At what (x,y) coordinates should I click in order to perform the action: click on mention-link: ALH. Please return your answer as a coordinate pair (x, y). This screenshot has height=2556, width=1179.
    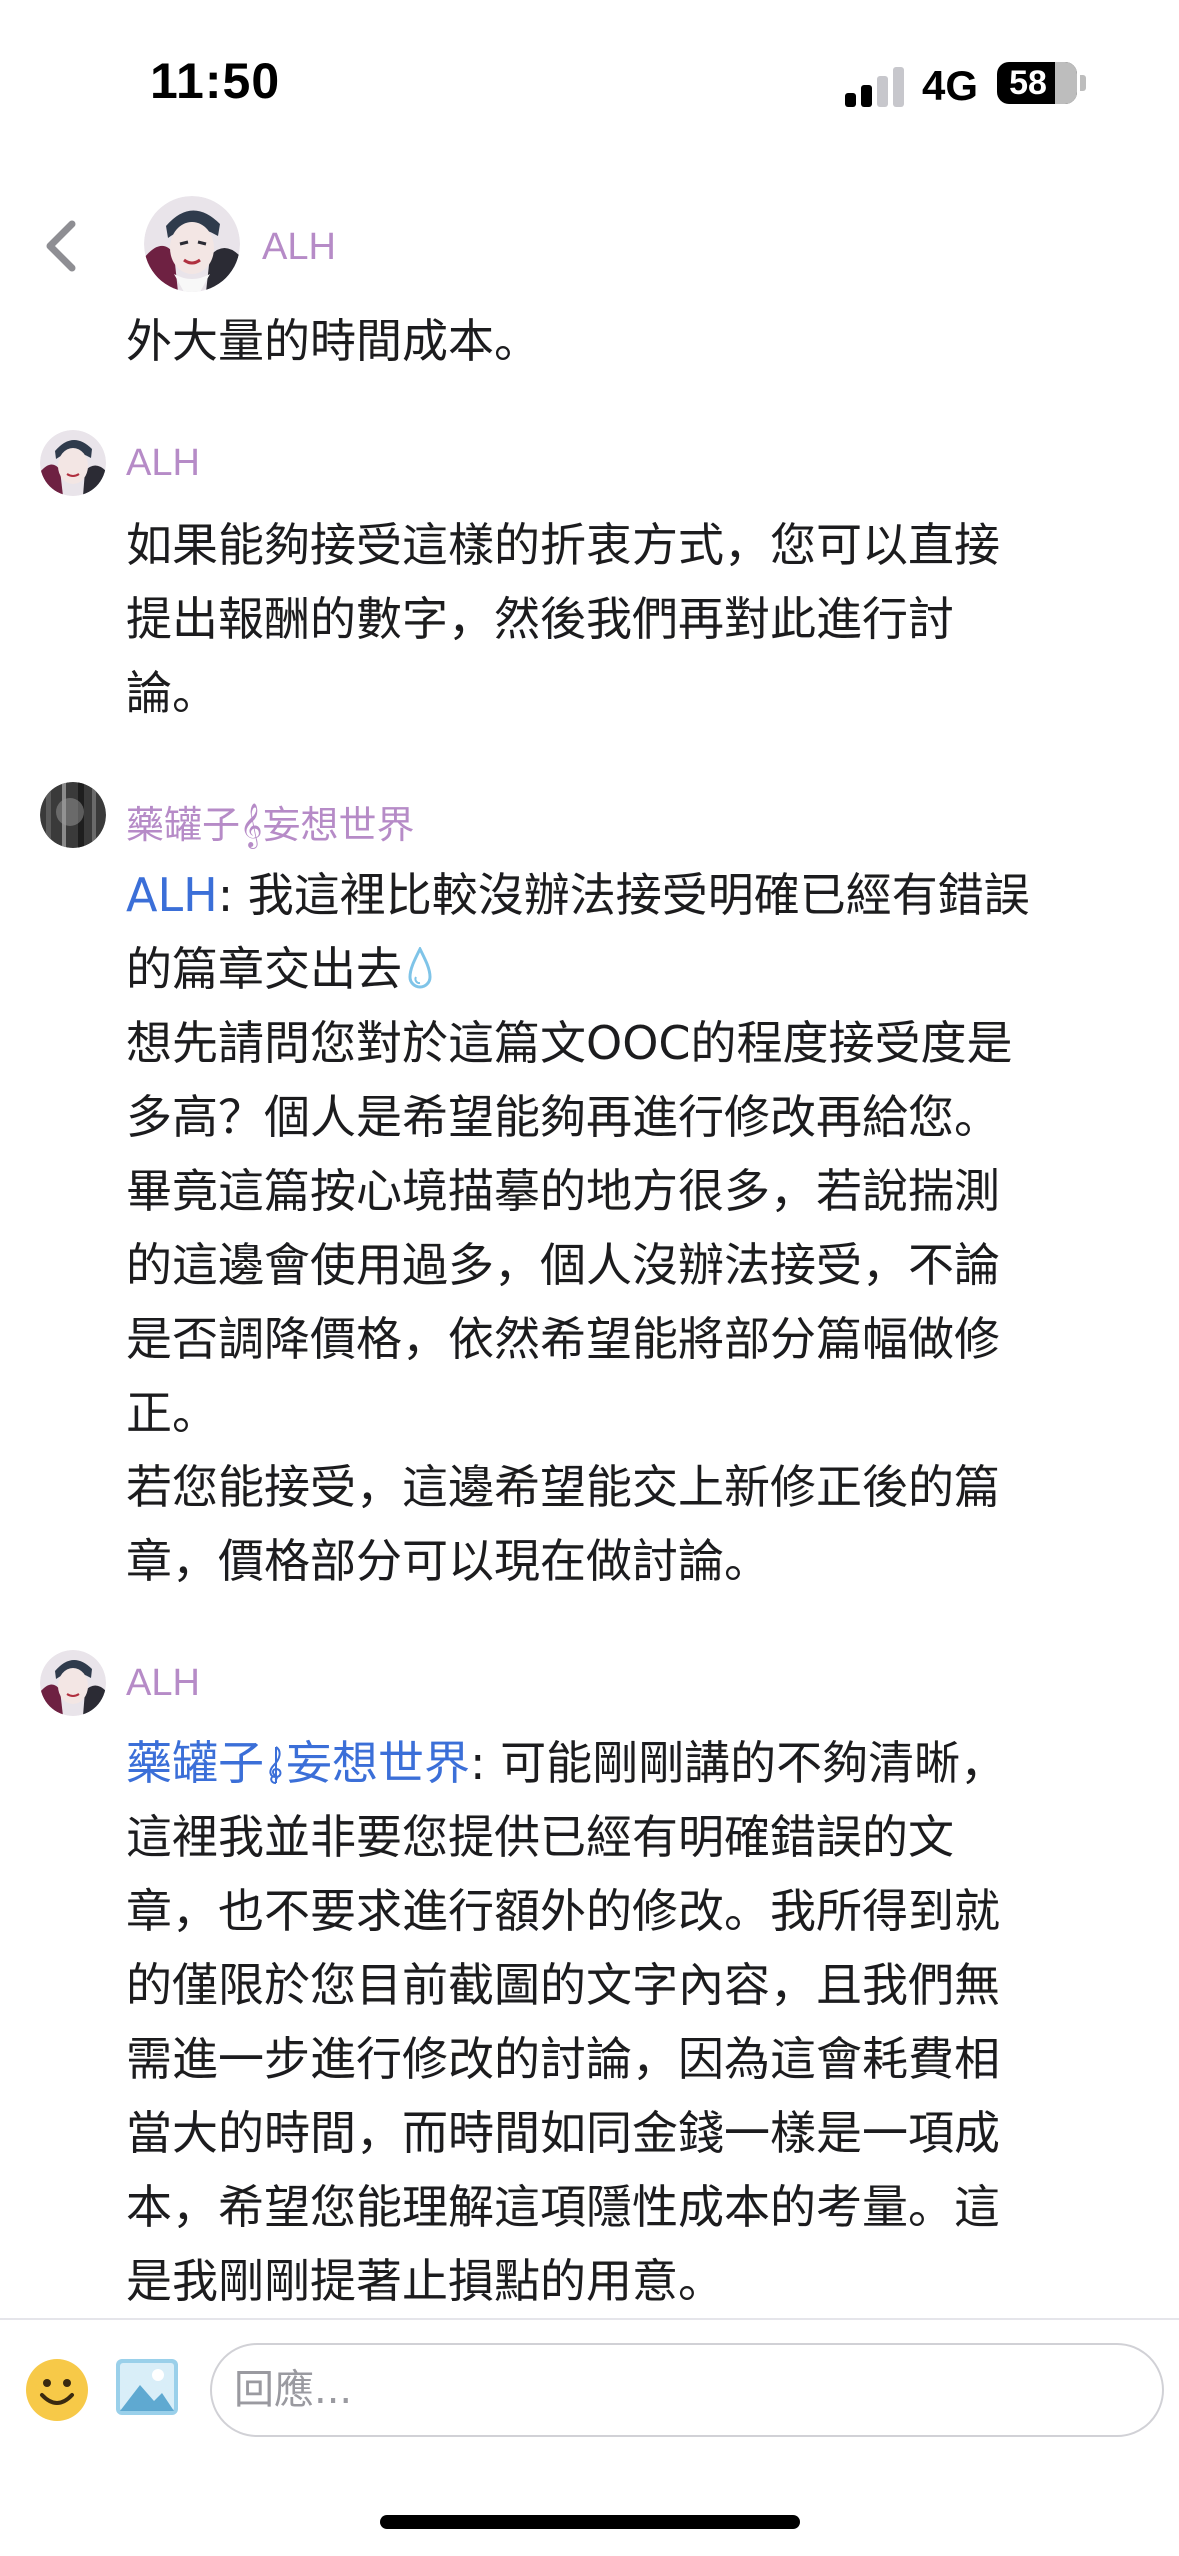
    Looking at the image, I should click on (172, 895).